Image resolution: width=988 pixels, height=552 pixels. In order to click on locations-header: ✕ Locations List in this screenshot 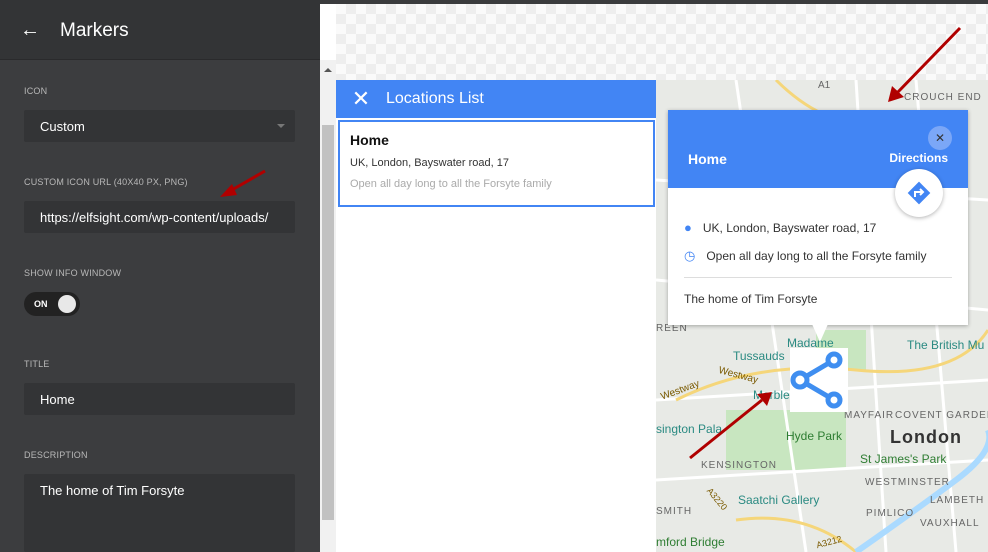, I will do `click(496, 99)`.